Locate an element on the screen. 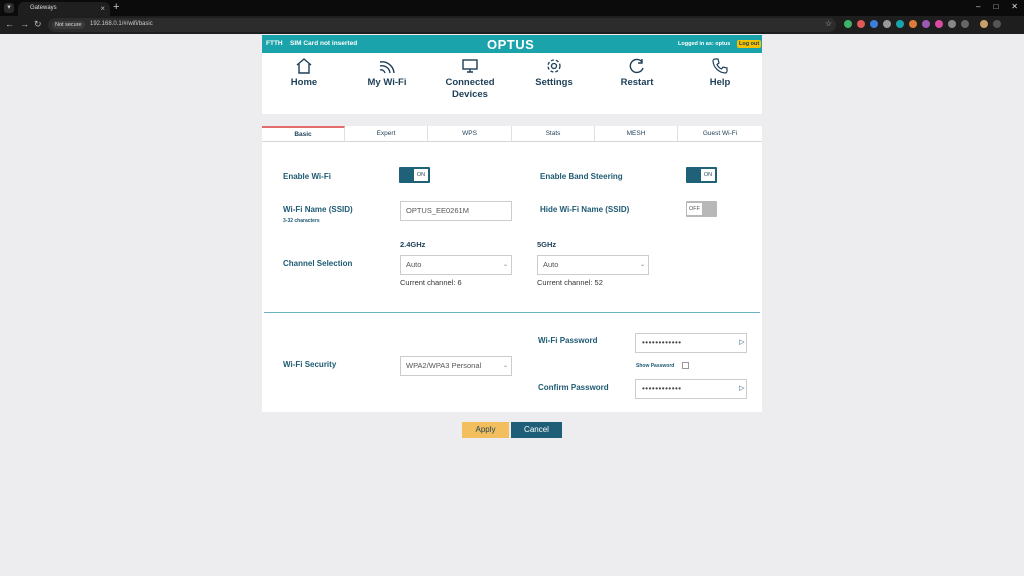  hide-ssid-toggle: OFF is located at coordinates (701, 209).